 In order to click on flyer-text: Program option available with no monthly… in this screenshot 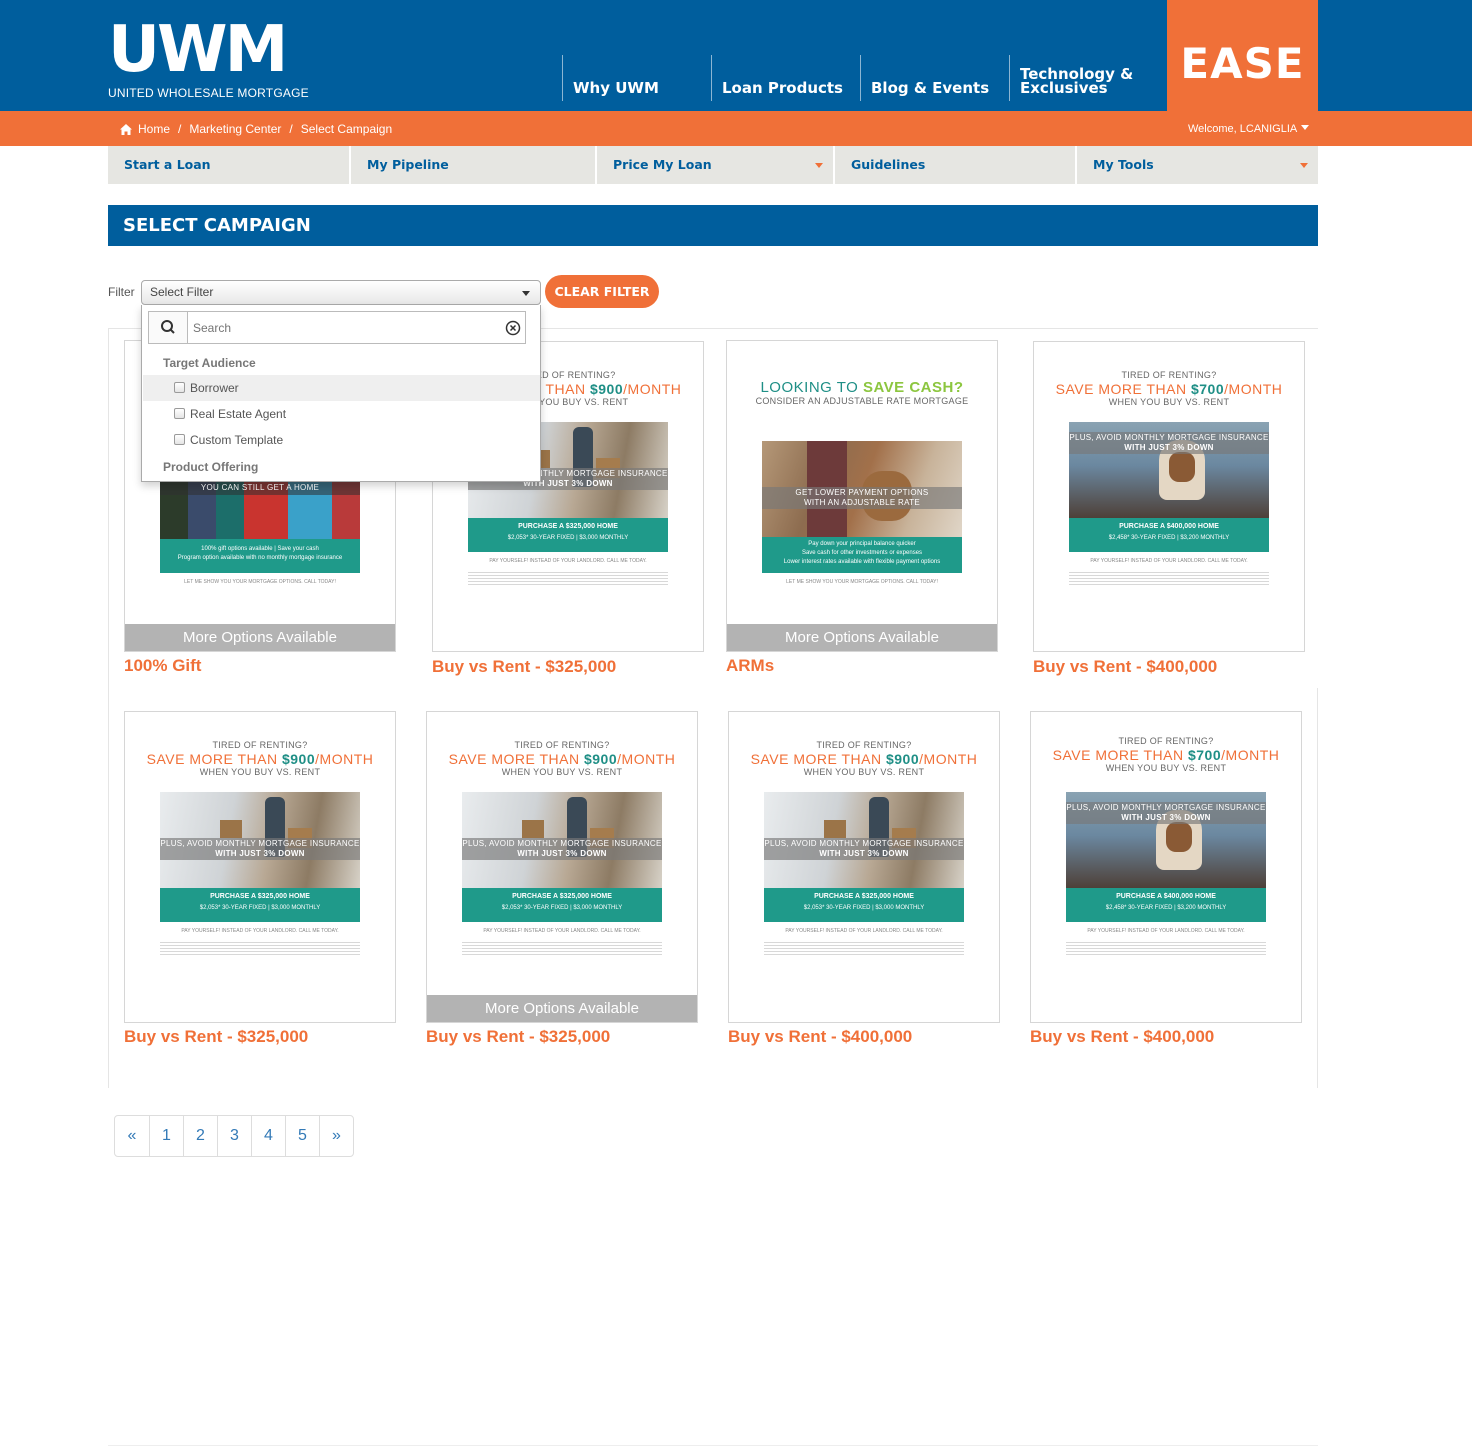, I will do `click(260, 558)`.